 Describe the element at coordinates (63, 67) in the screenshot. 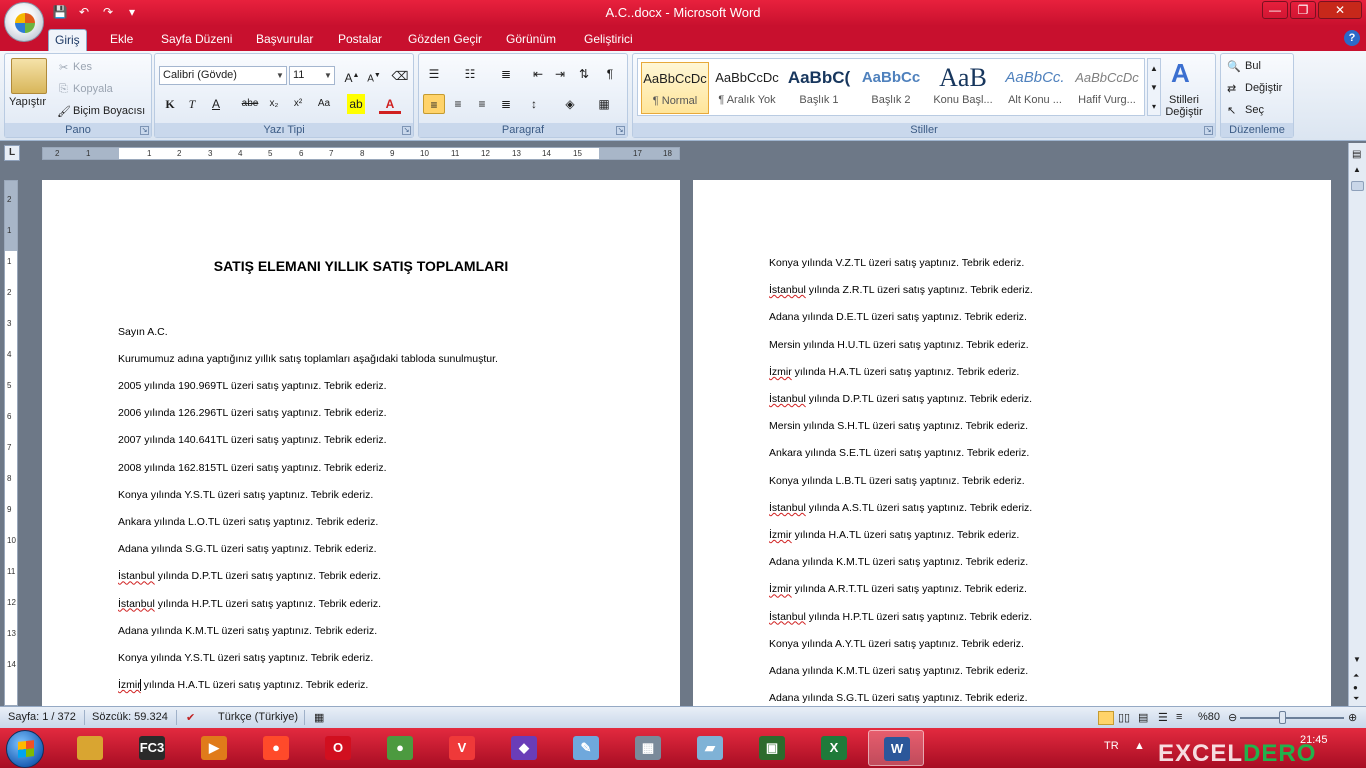

I see `cut-icon: ✂` at that location.